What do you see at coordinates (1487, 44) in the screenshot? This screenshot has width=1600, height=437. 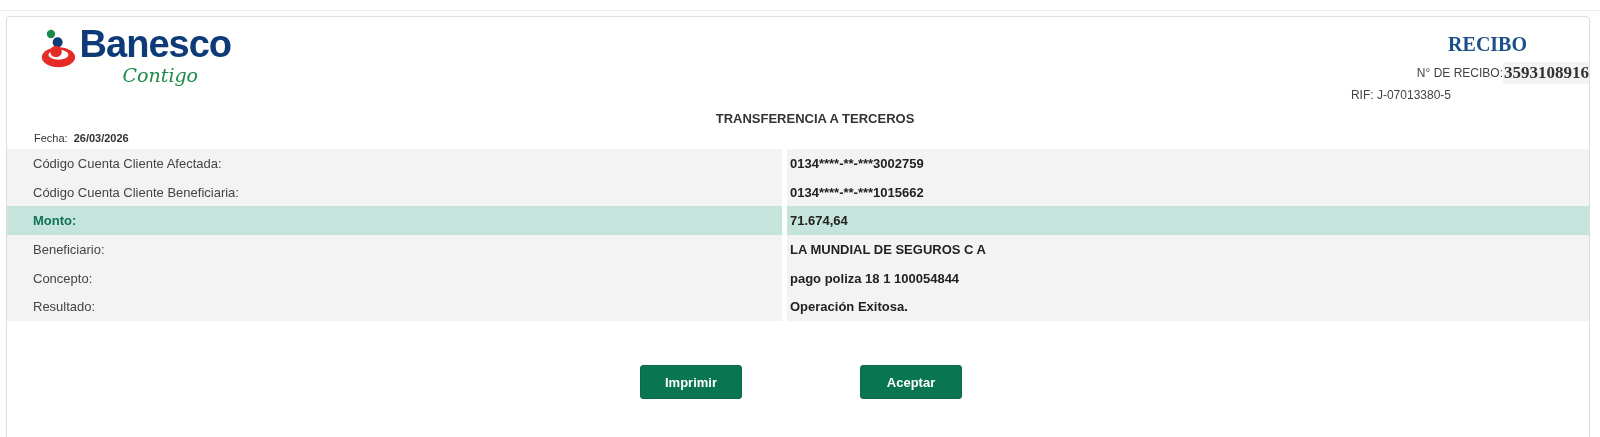 I see `receipt-title: RECIBO` at bounding box center [1487, 44].